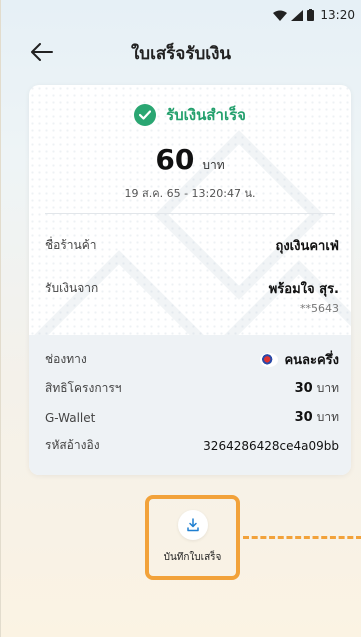  What do you see at coordinates (71, 245) in the screenshot?
I see `merchant-label: ชื่อร้านค้า` at bounding box center [71, 245].